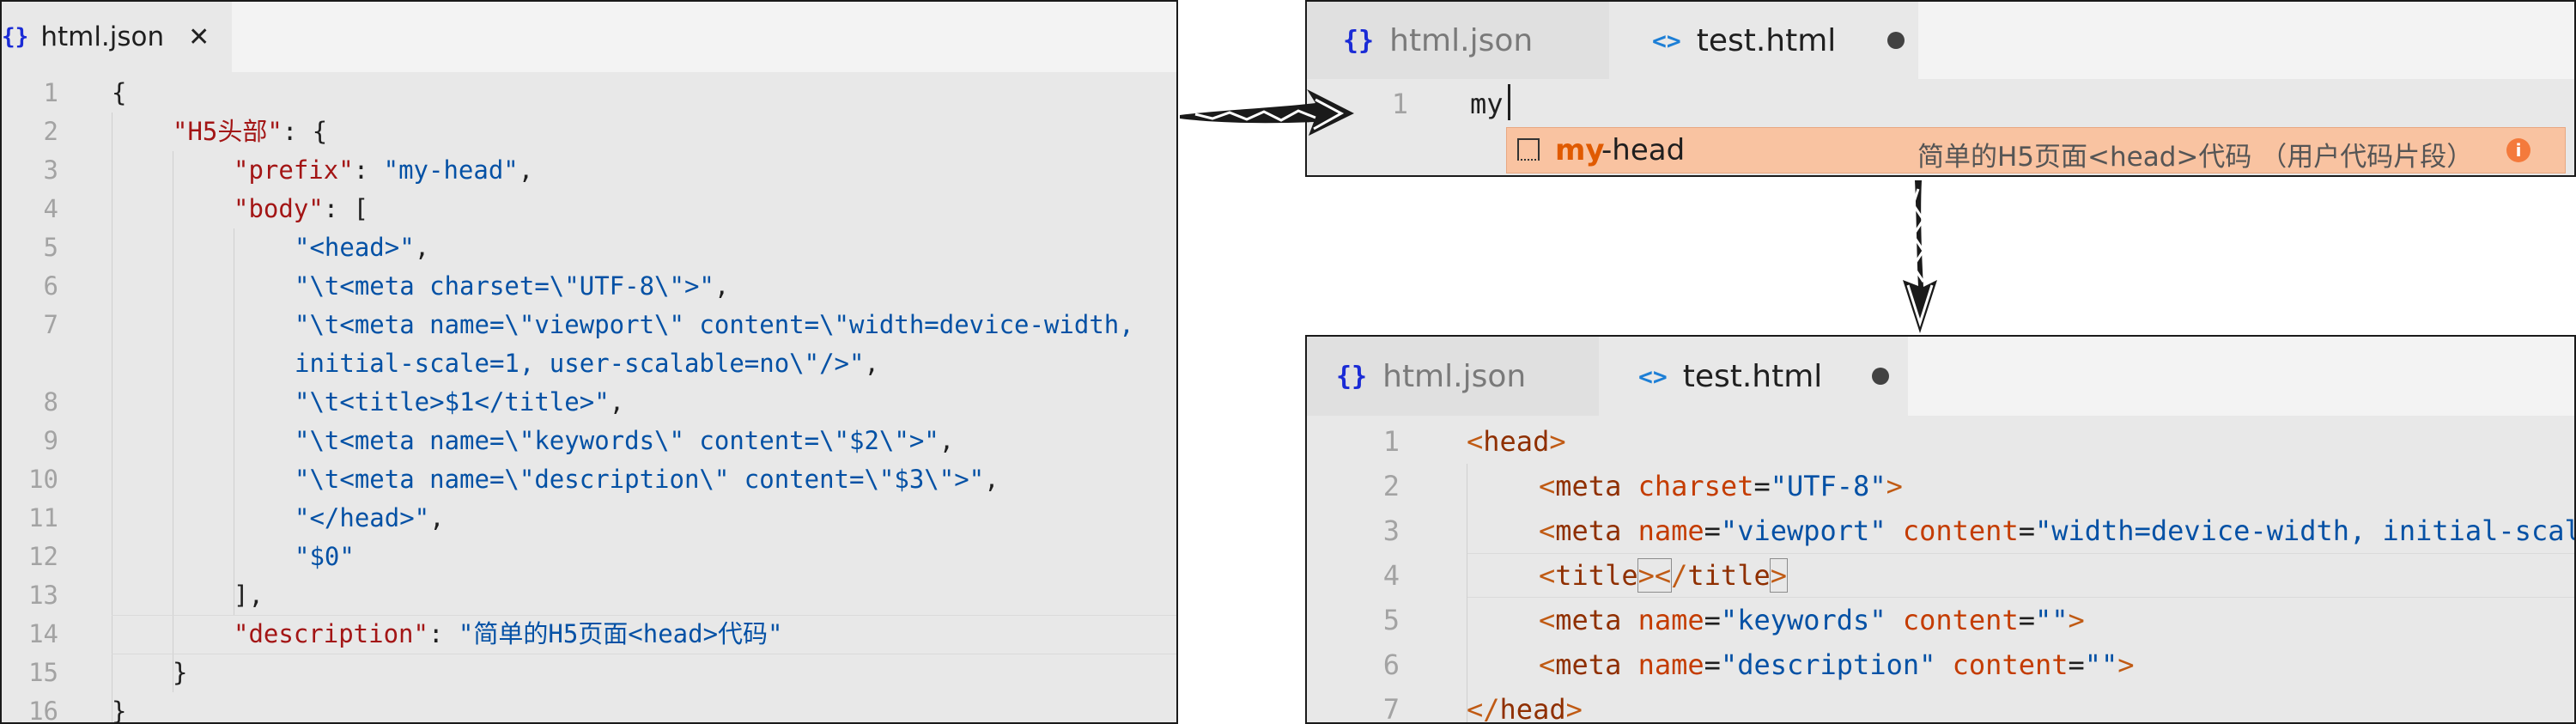 The image size is (2576, 724). I want to click on code-token: title, so click(1597, 575).